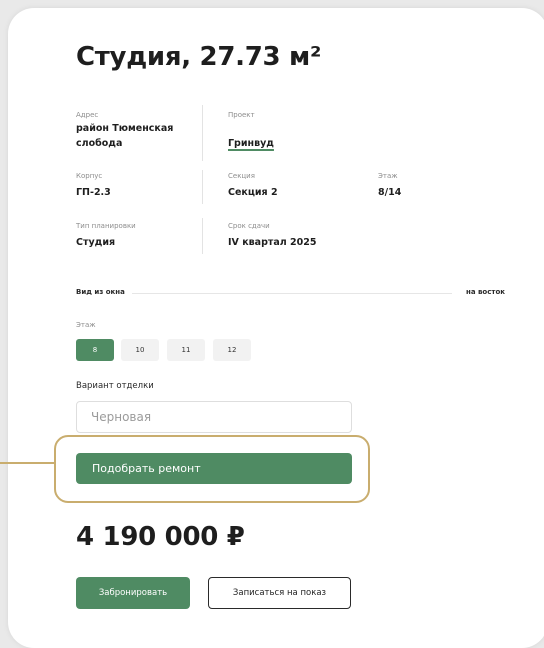 Image resolution: width=544 pixels, height=648 pixels. Describe the element at coordinates (106, 226) in the screenshot. I see `layout-type-label: Тип планировки` at that location.